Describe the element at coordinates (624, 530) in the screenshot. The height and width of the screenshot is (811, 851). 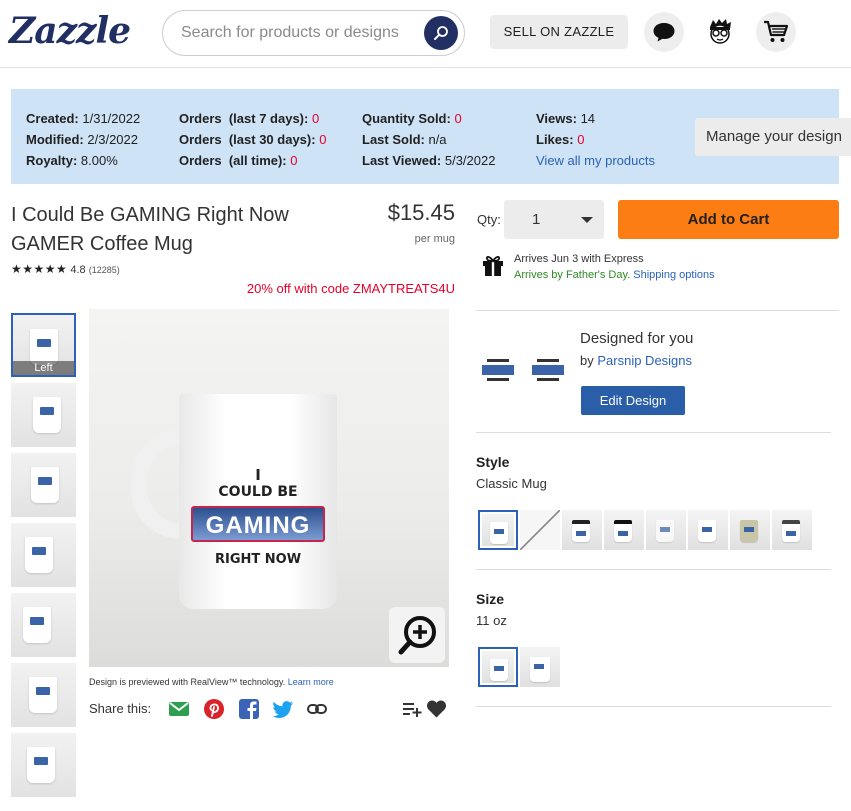
I see `style-option-black-inner` at that location.